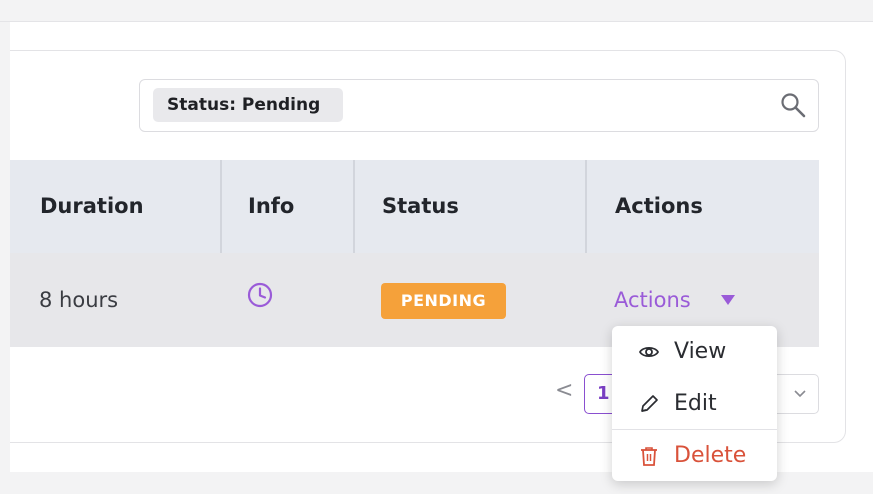 Image resolution: width=873 pixels, height=494 pixels. What do you see at coordinates (659, 206) in the screenshot?
I see `column-header-actions: Actions` at bounding box center [659, 206].